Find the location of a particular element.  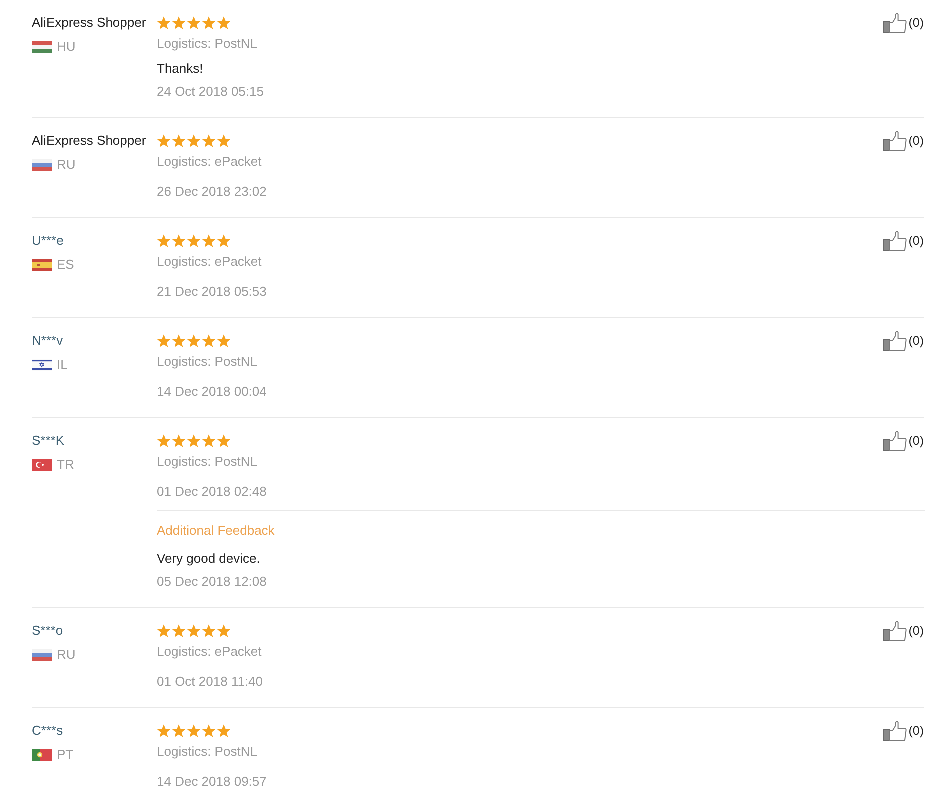

review-date: 01 Dec 2018 02:48 is located at coordinates (212, 492).